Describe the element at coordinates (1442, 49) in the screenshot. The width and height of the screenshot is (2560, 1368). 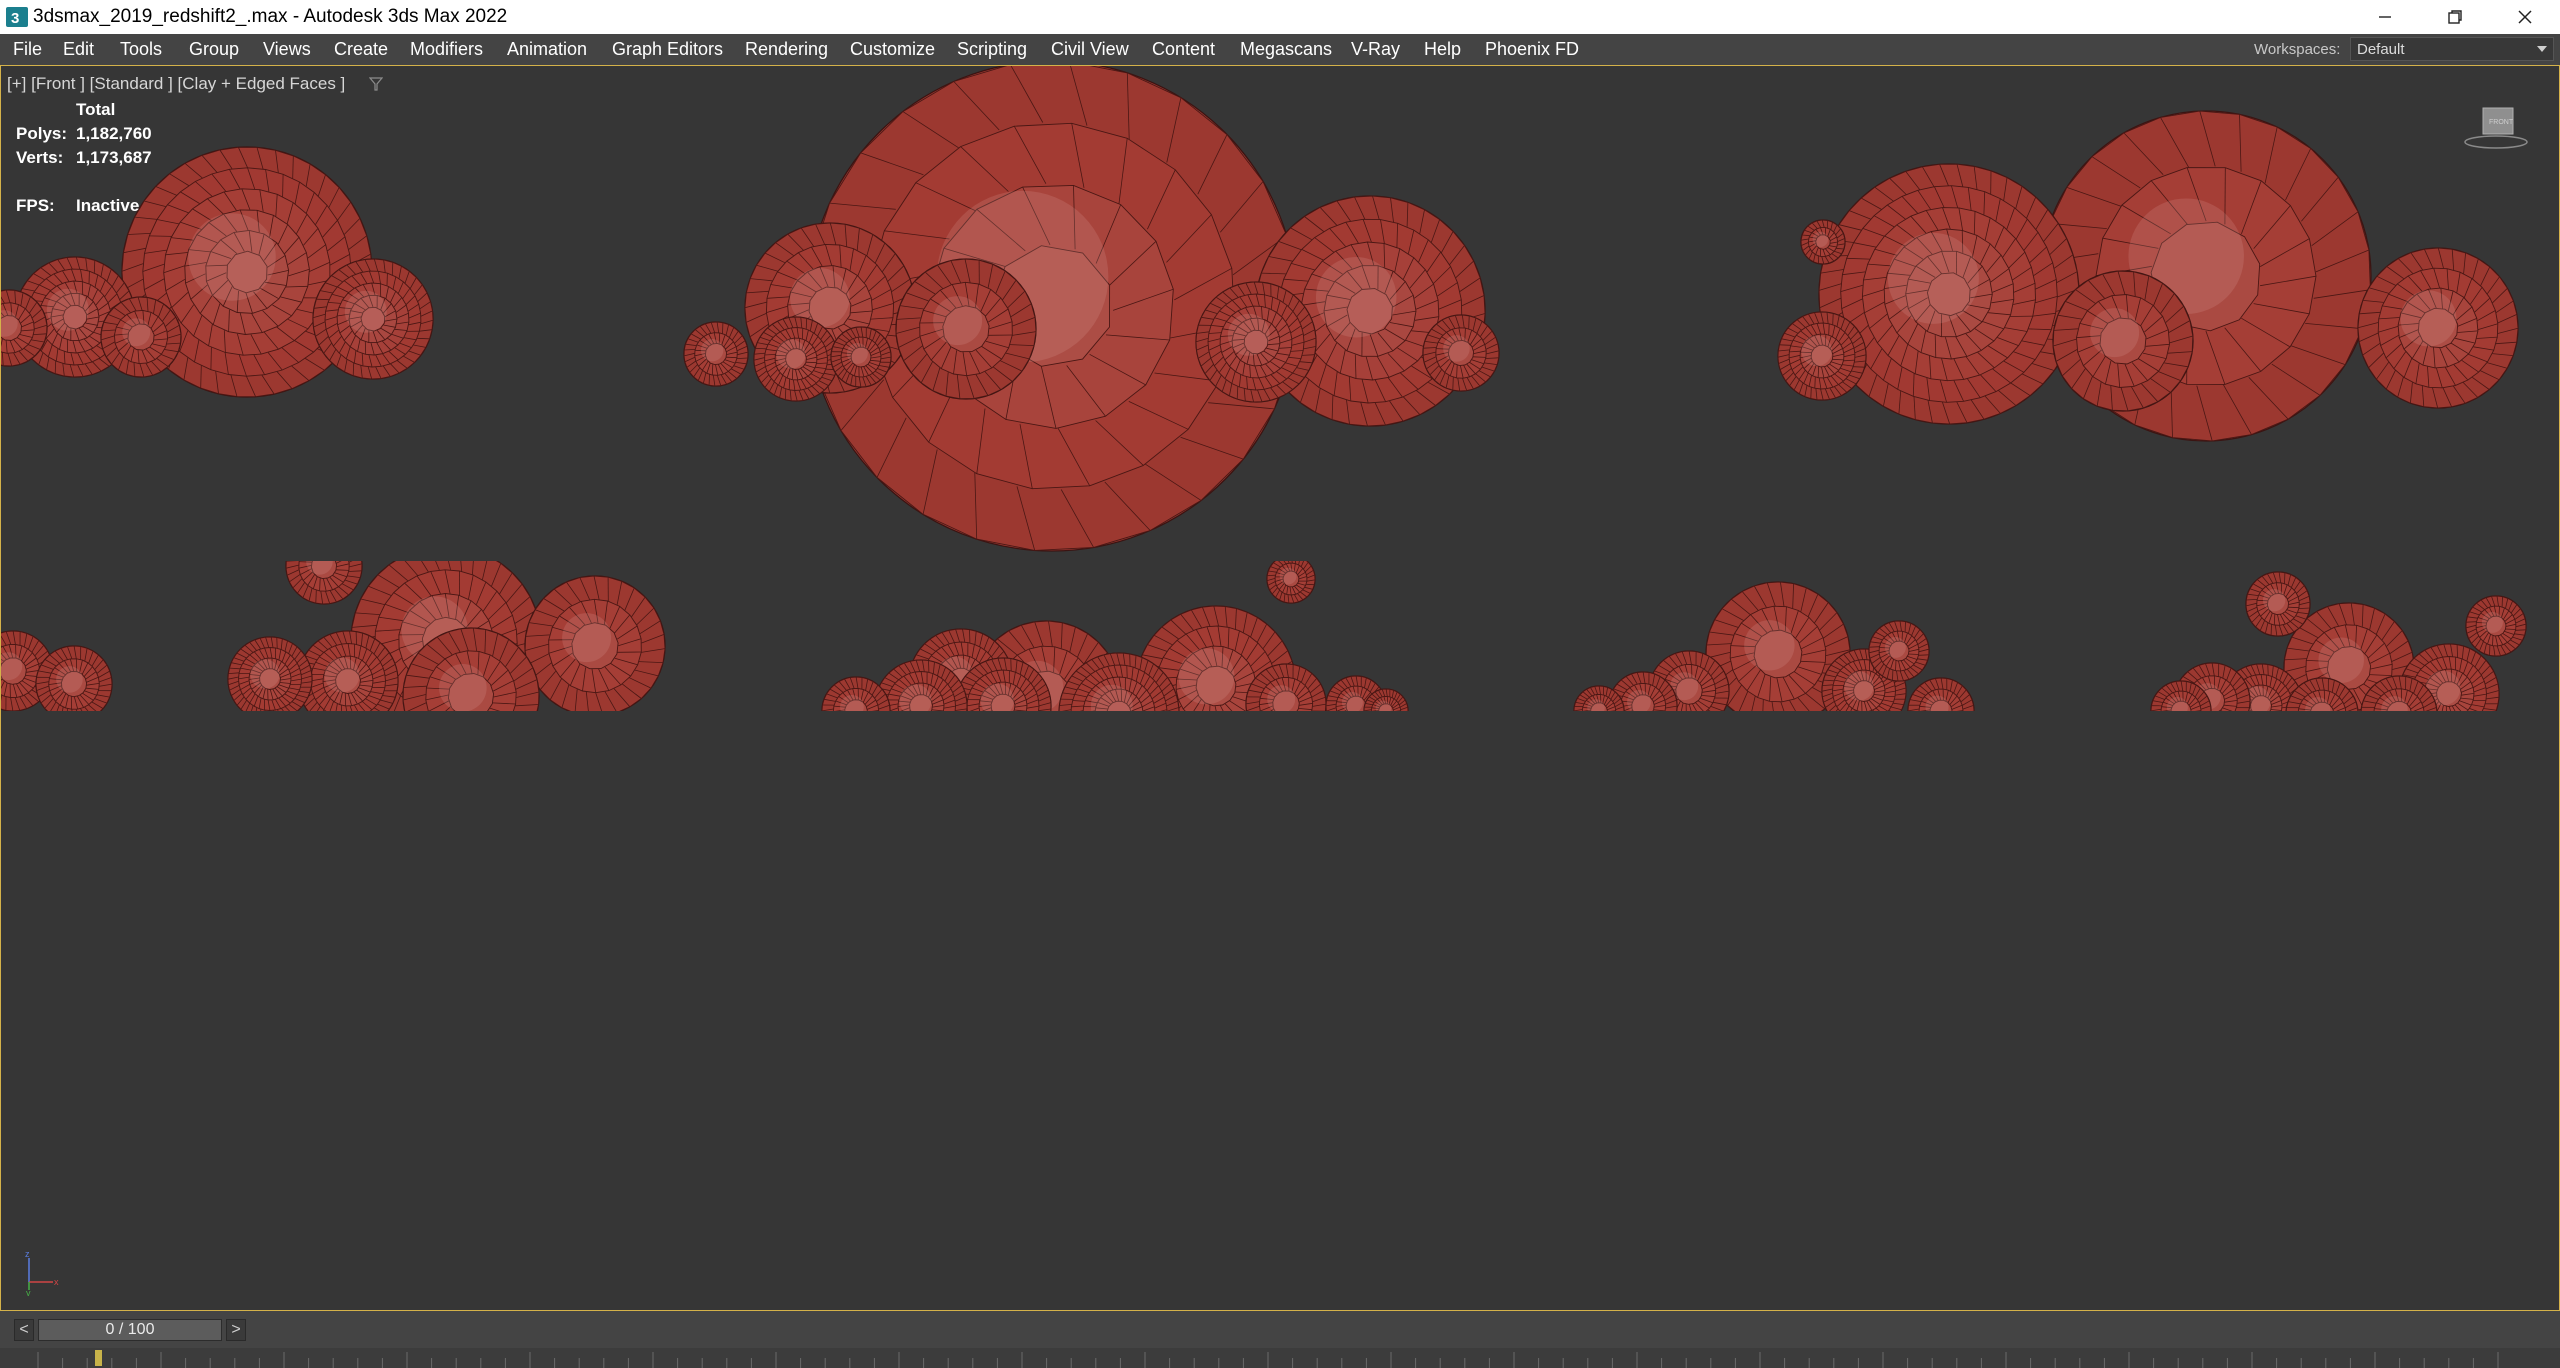
I see `menu-help: Help` at that location.